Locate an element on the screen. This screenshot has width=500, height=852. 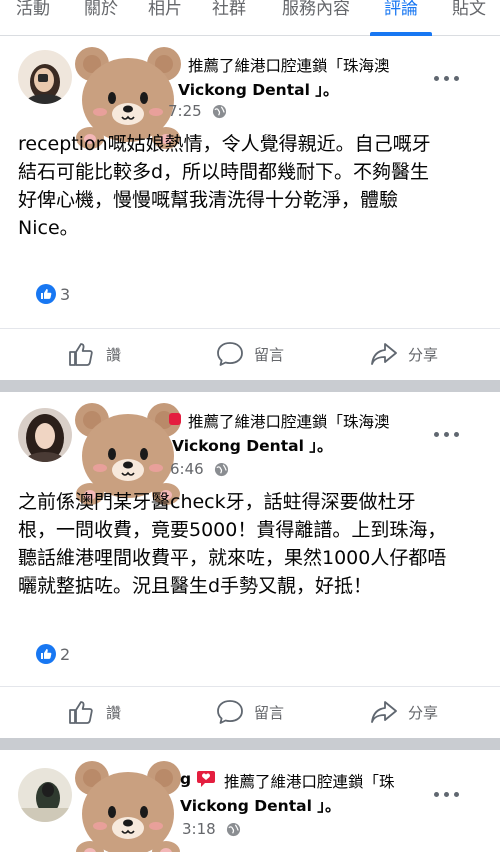
review-headline: 推薦了維港口腔連鎖「珠 is located at coordinates (309, 781).